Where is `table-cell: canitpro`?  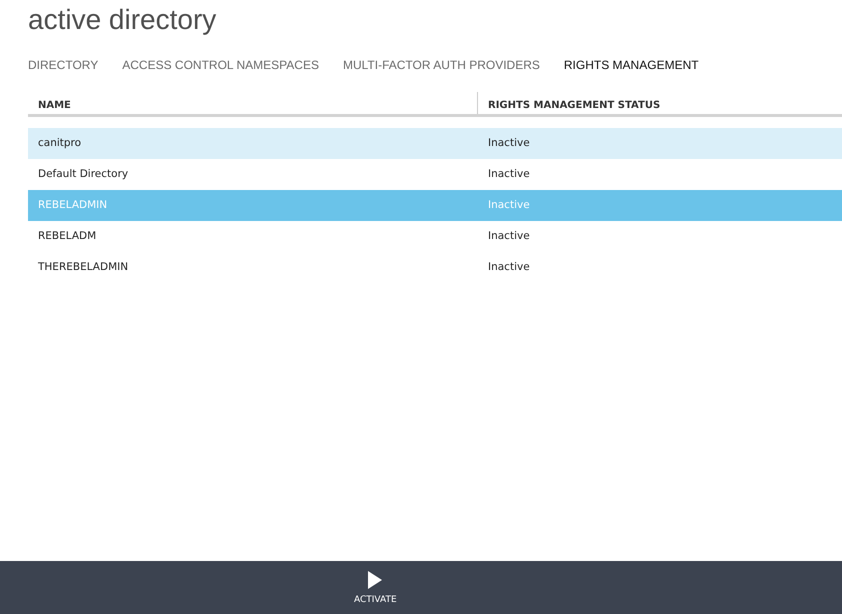 table-cell: canitpro is located at coordinates (60, 142).